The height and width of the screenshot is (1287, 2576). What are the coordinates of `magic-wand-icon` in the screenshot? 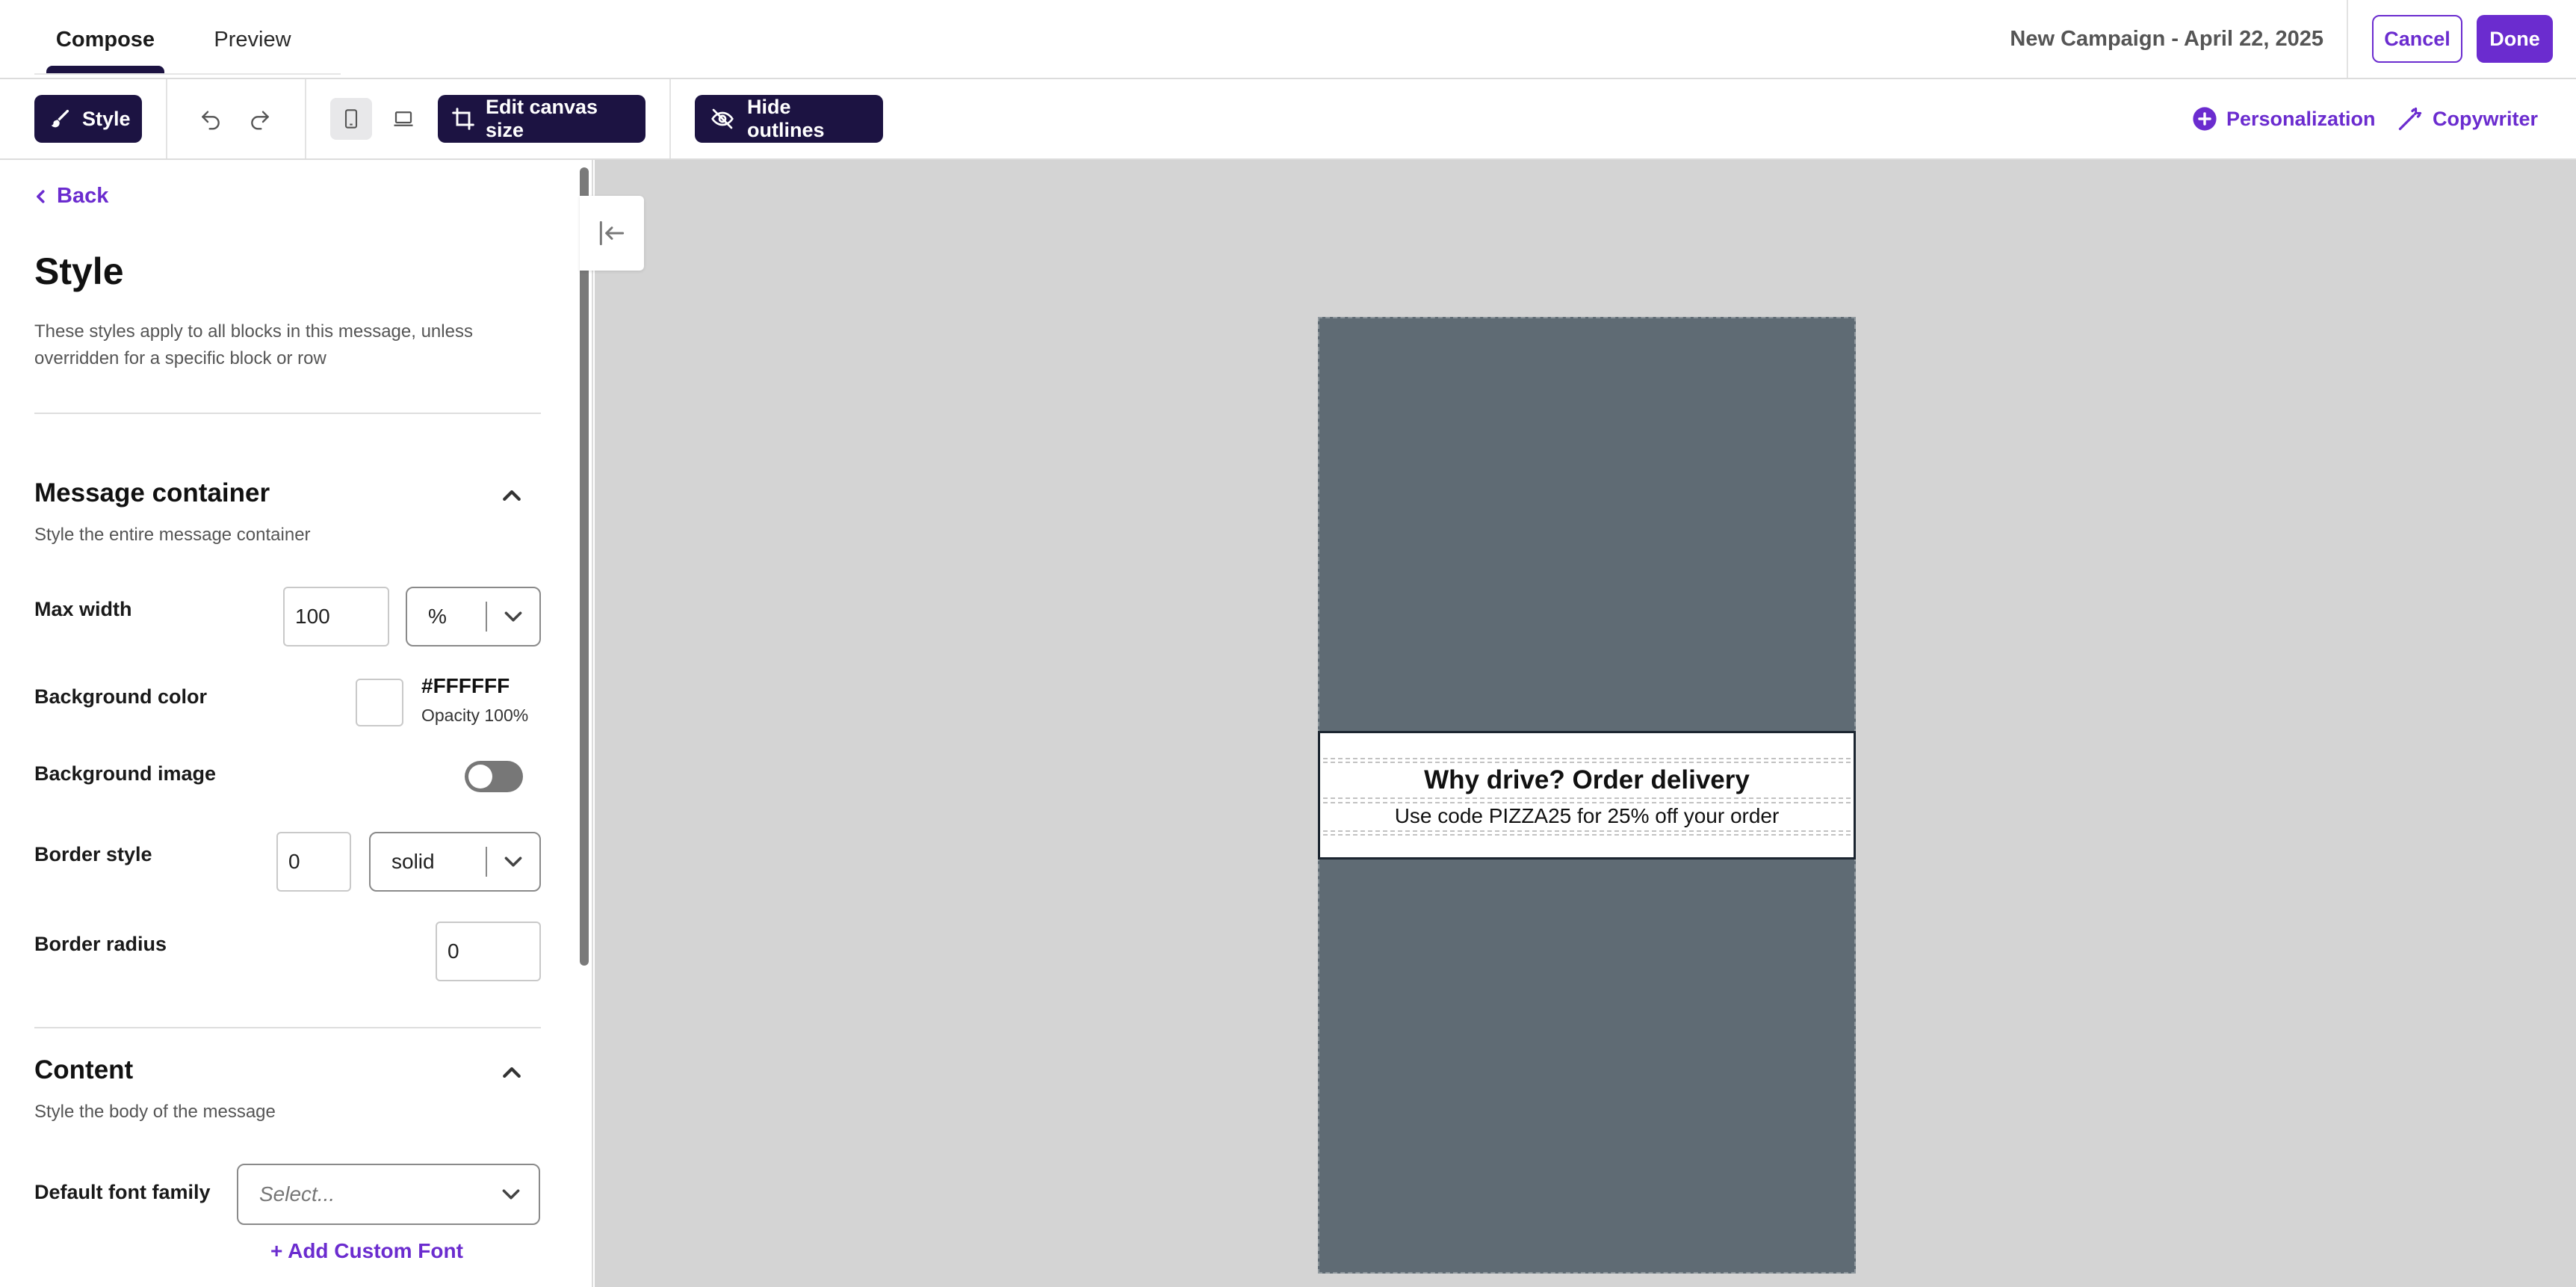 It's located at (2410, 119).